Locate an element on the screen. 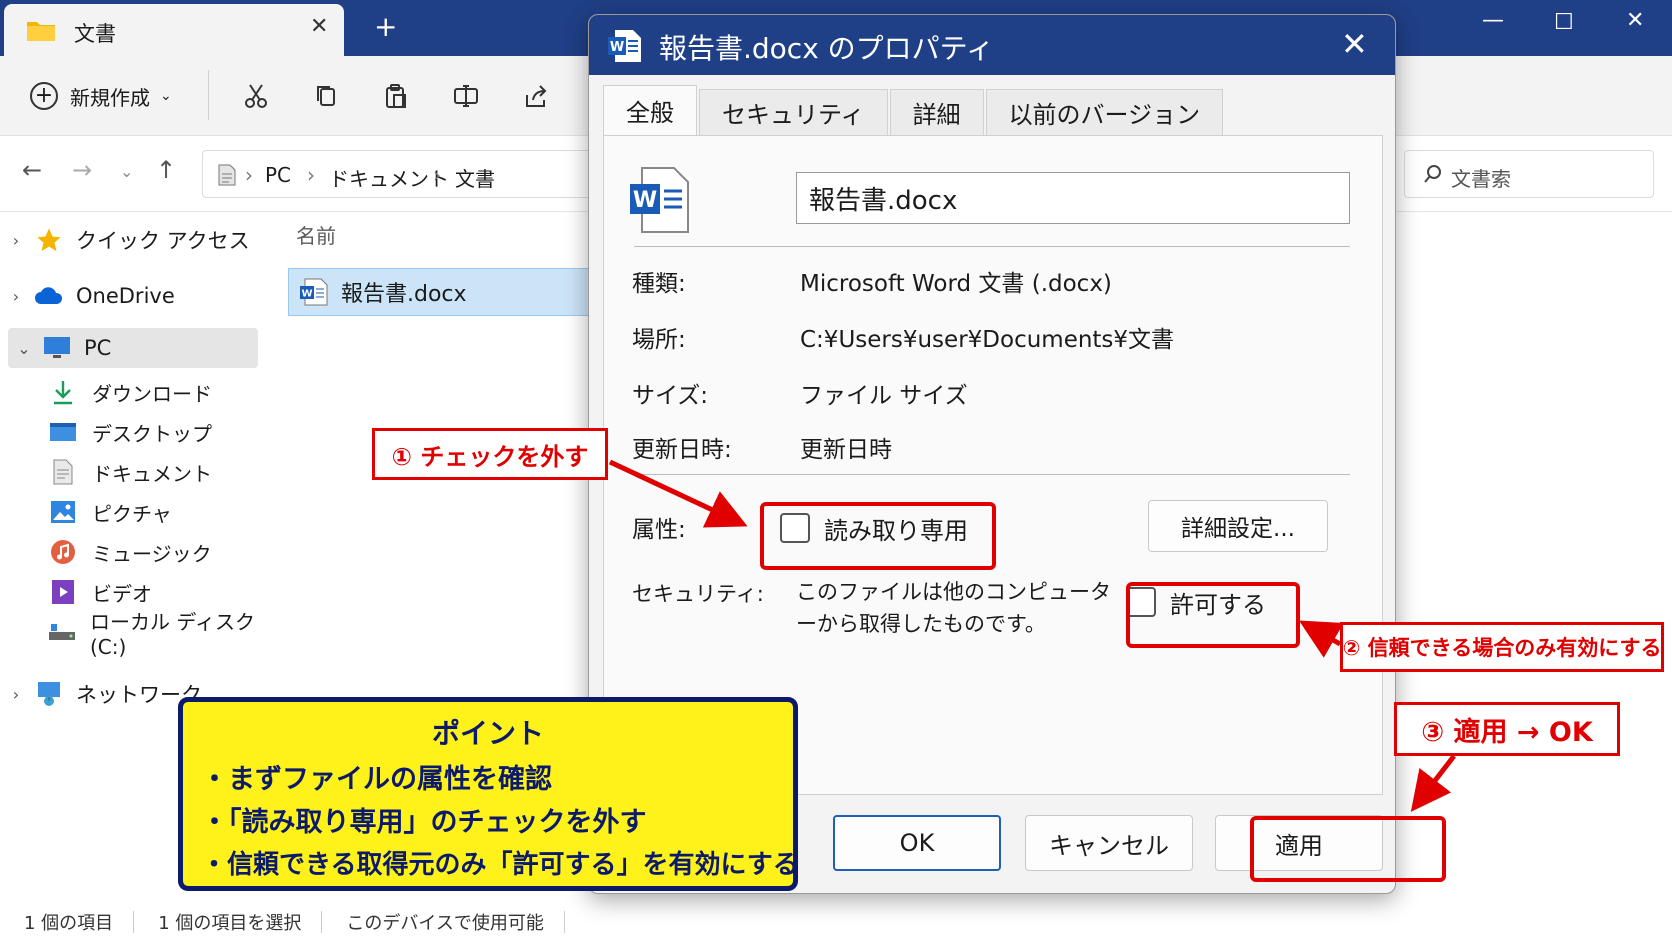  sidebar-label: PC is located at coordinates (98, 348).